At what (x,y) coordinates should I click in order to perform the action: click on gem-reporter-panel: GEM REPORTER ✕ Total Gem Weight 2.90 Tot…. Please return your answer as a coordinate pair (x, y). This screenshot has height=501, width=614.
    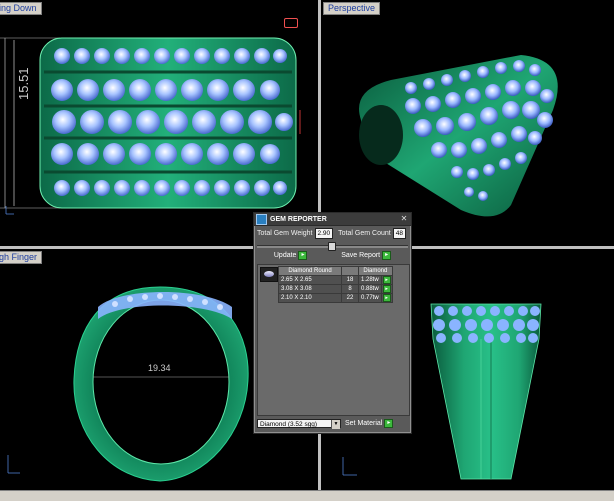
    Looking at the image, I should click on (332, 323).